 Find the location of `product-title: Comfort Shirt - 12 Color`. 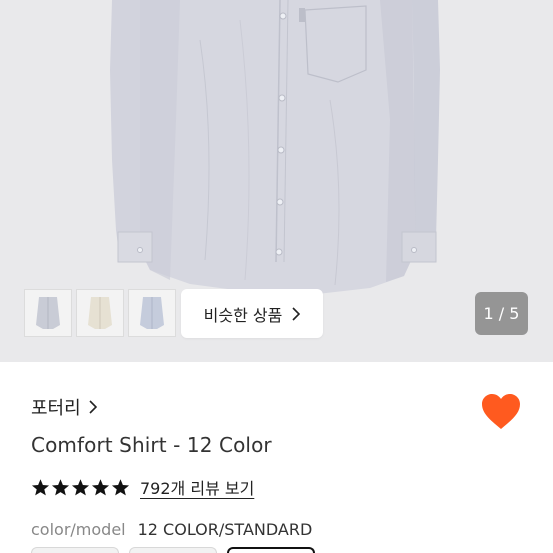

product-title: Comfort Shirt - 12 Color is located at coordinates (151, 445).